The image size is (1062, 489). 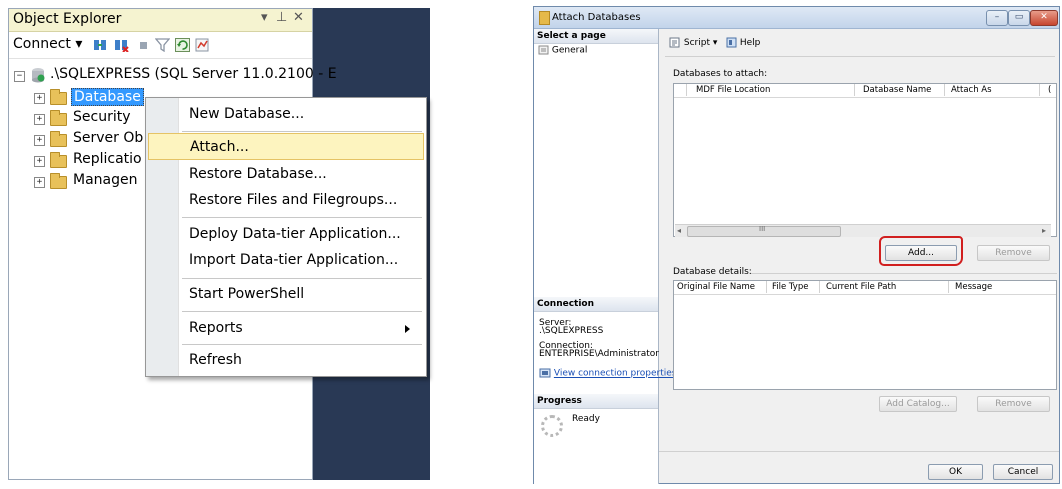 I want to click on help-button: Help, so click(x=743, y=42).